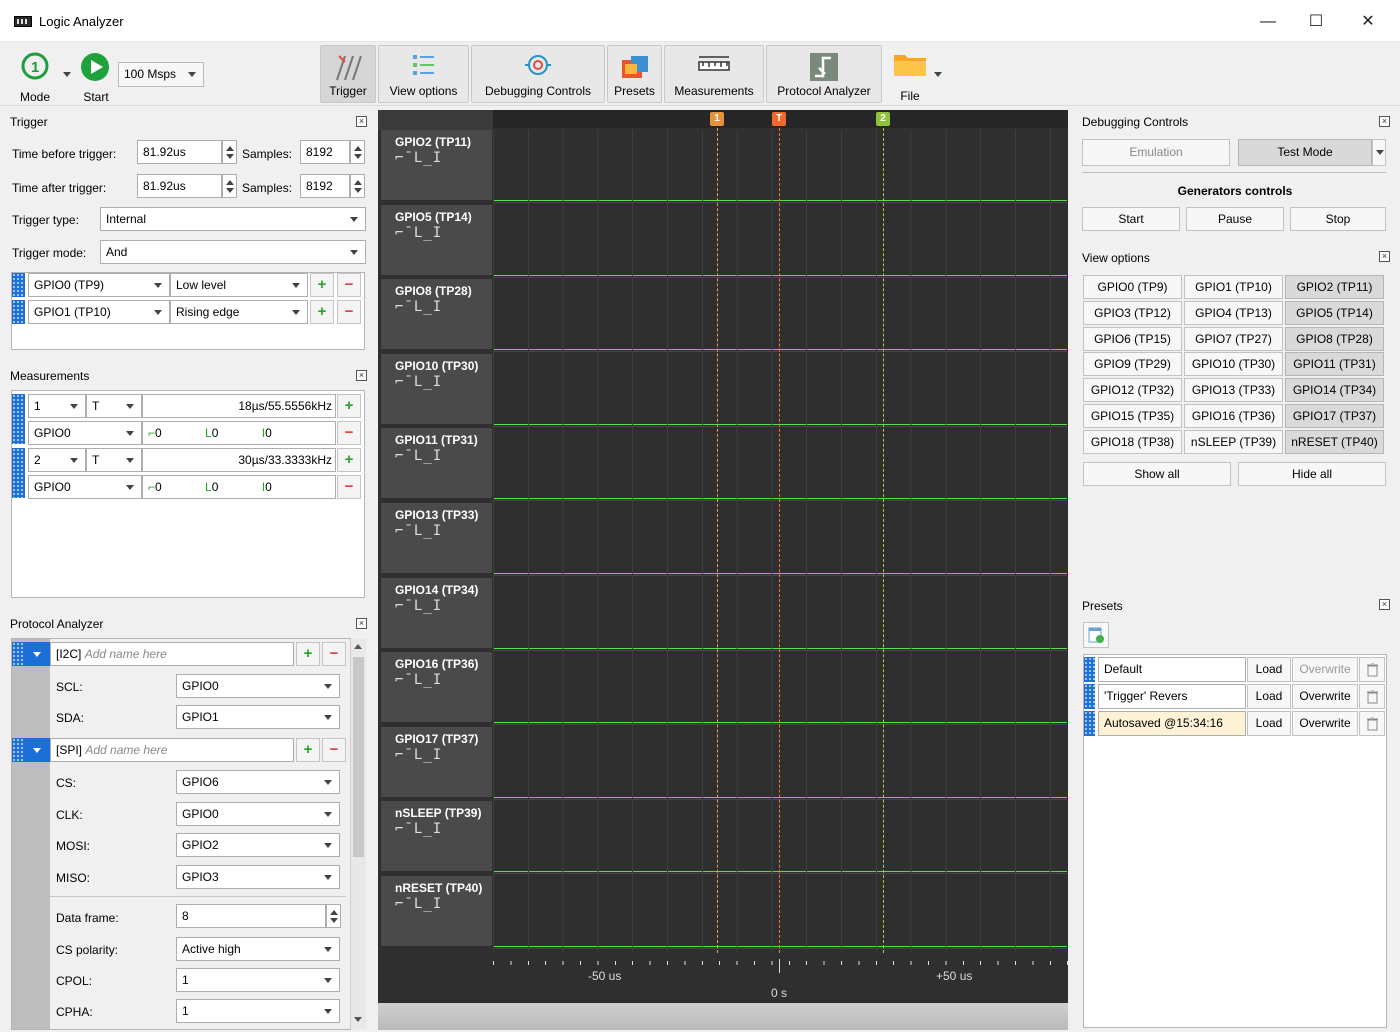  I want to click on spi-name-input: [SPI] Add name here, so click(172, 750).